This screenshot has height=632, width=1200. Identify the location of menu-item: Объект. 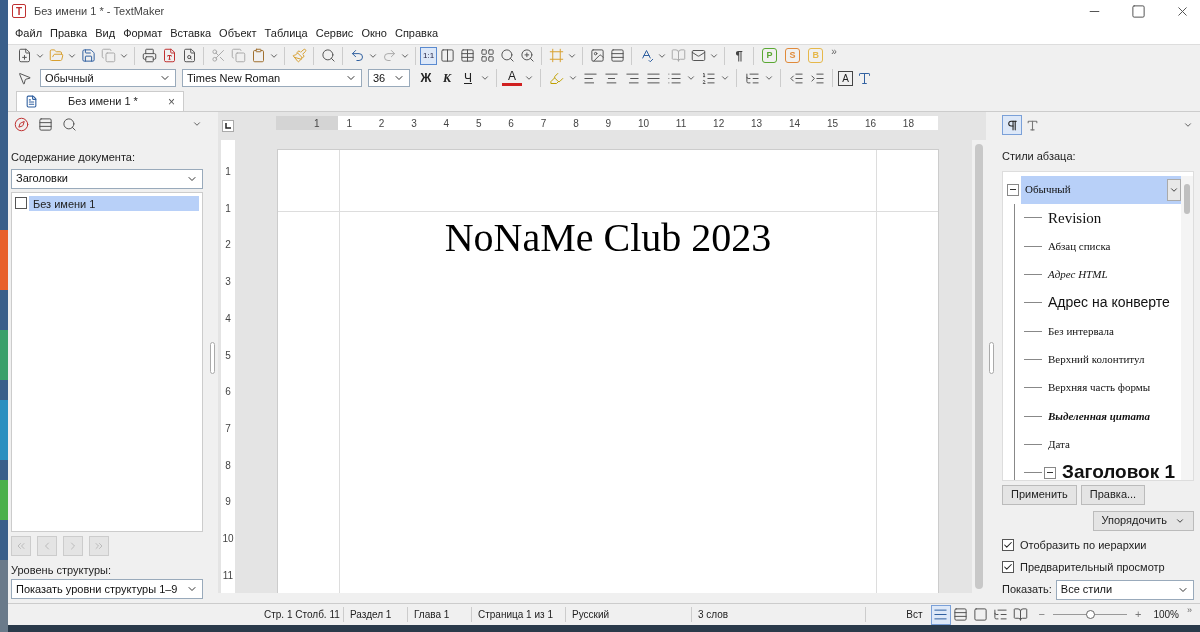
(238, 33).